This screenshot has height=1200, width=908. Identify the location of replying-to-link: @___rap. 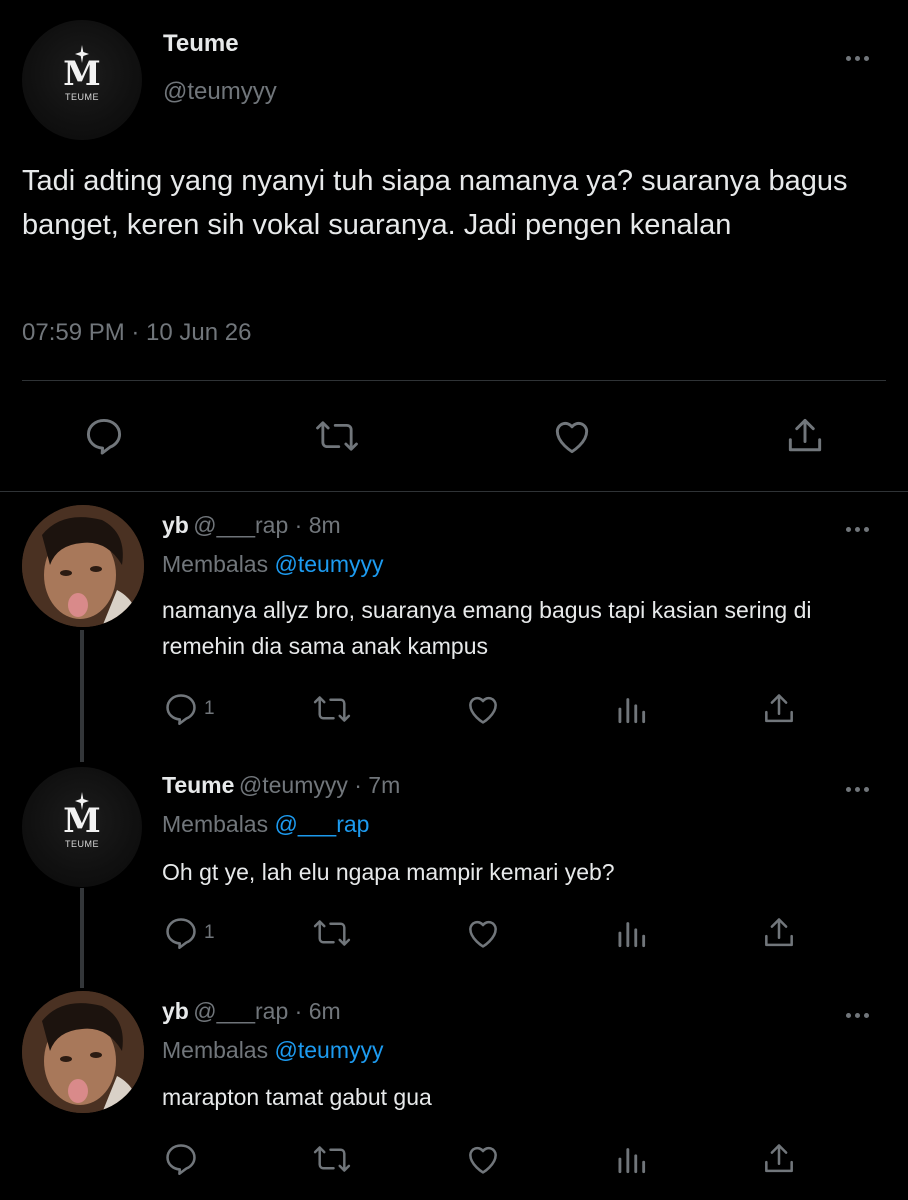
(322, 824).